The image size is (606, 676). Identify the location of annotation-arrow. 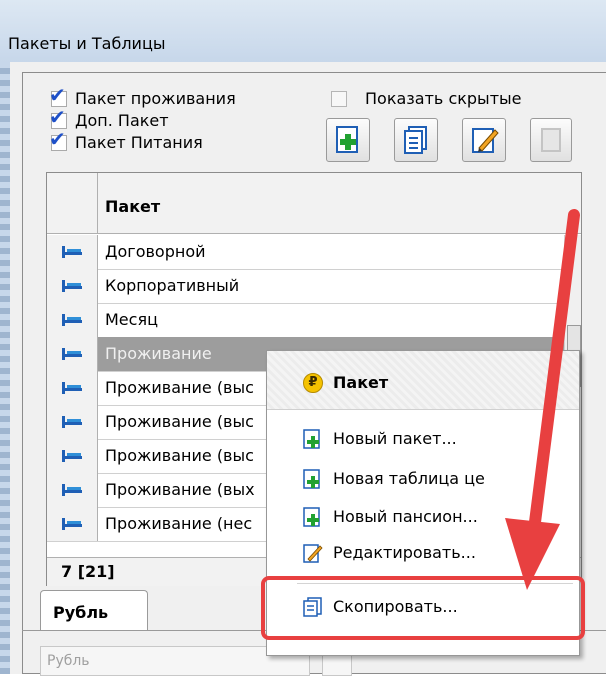
(542, 399).